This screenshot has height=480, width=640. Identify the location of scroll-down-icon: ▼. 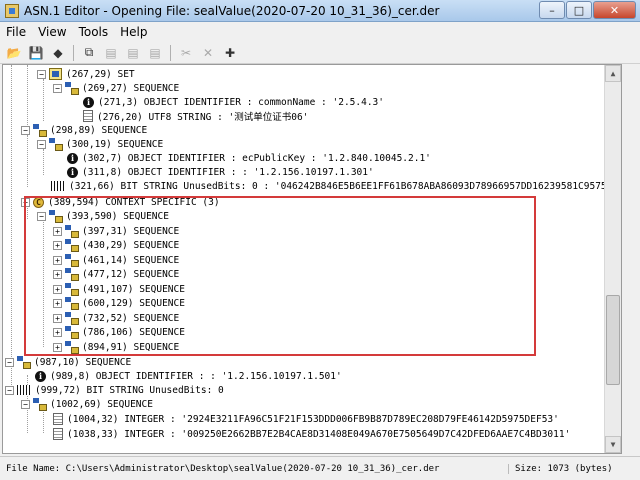
(613, 444).